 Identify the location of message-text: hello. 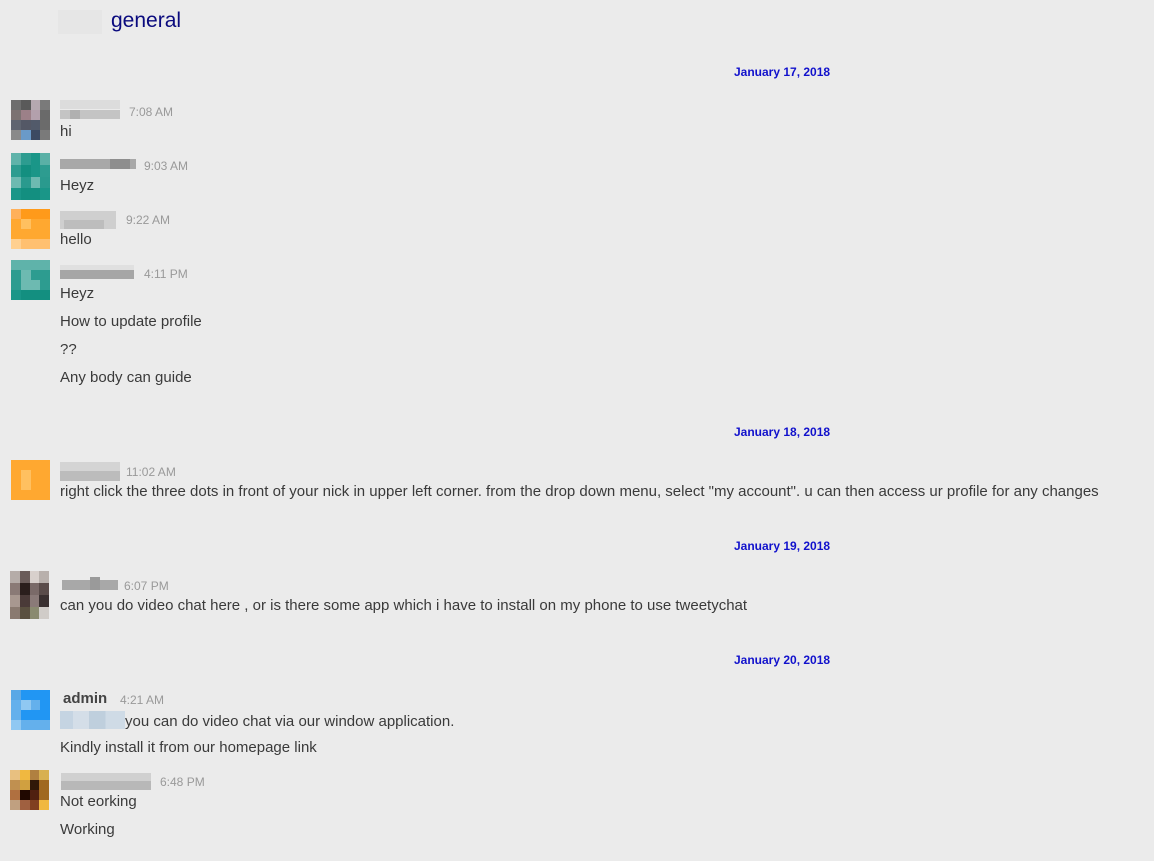
(76, 239).